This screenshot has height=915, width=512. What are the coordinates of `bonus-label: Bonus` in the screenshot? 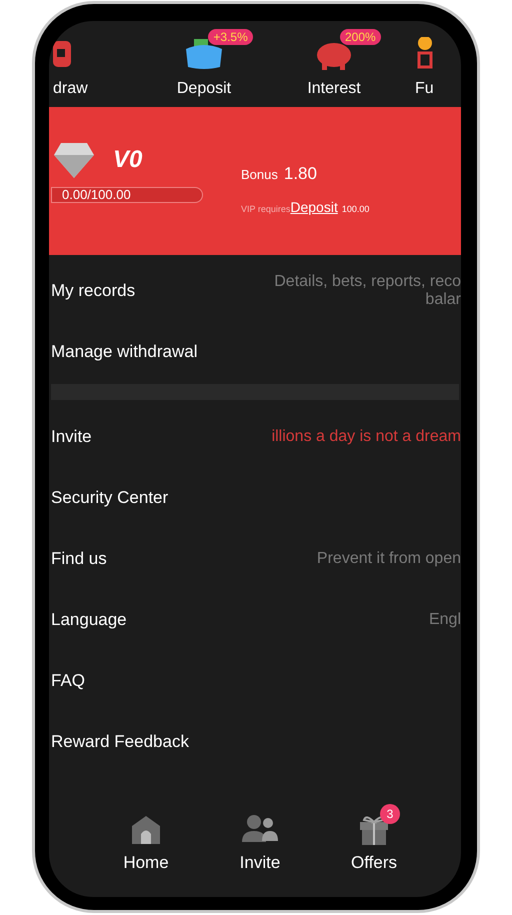 It's located at (259, 175).